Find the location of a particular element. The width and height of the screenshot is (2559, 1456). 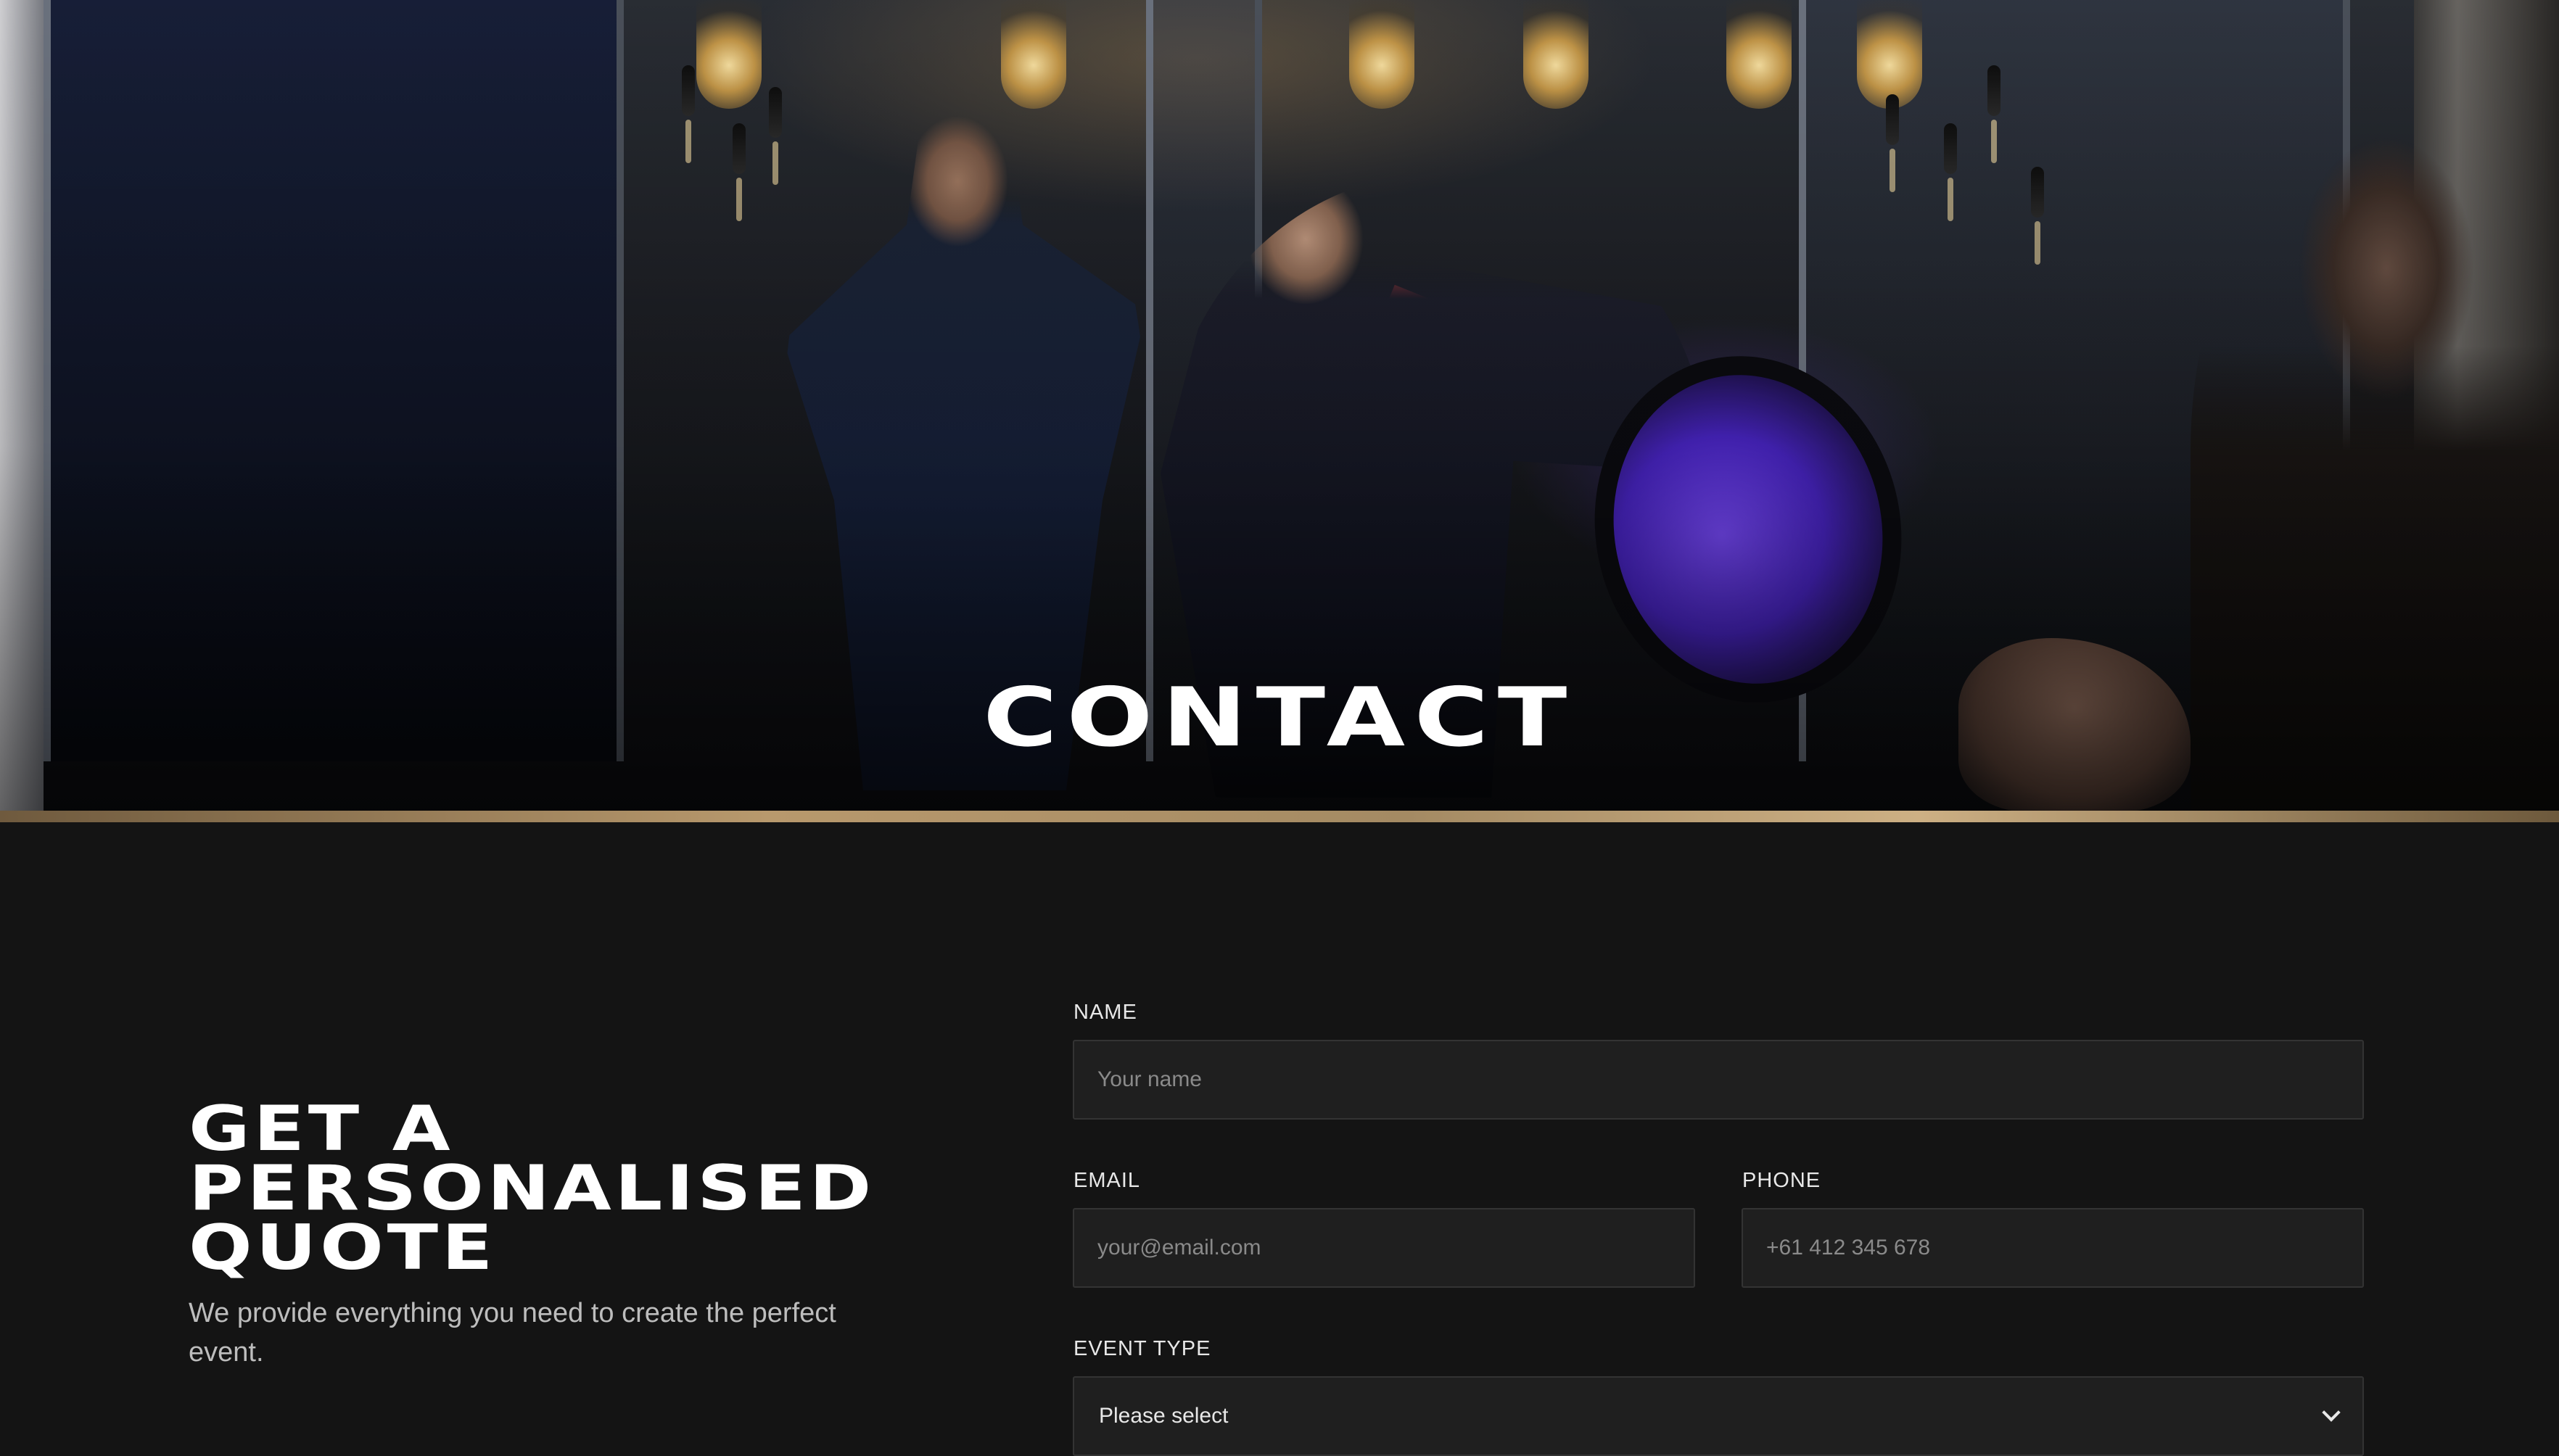

quote-heading: GET A PERSONALISED QUOTE is located at coordinates (624, 1188).